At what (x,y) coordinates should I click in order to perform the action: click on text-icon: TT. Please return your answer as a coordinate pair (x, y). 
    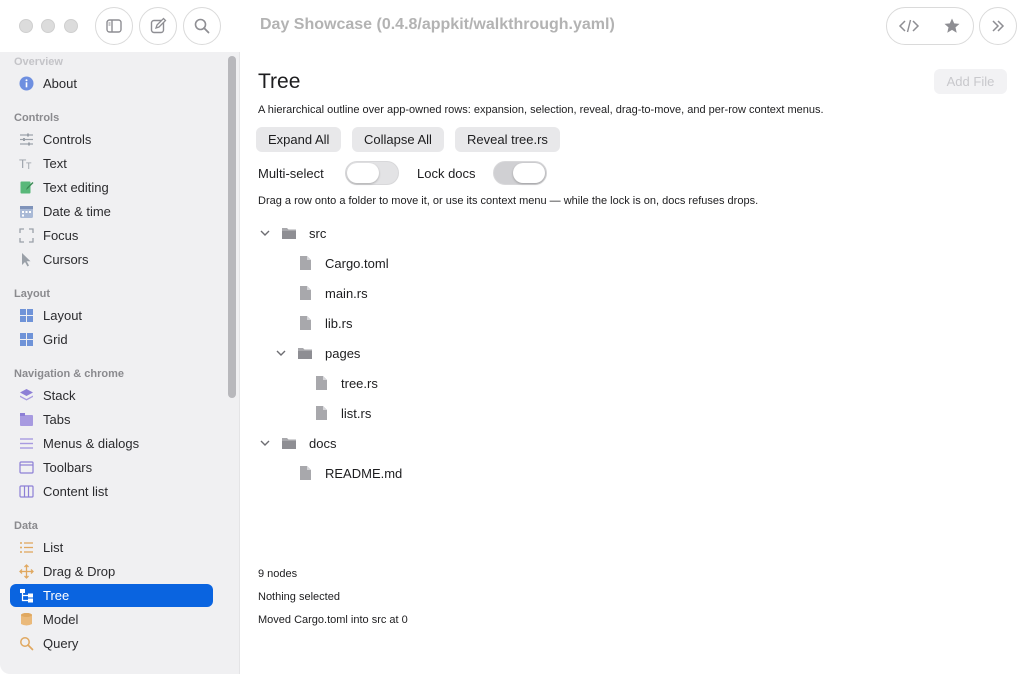
    Looking at the image, I should click on (25, 164).